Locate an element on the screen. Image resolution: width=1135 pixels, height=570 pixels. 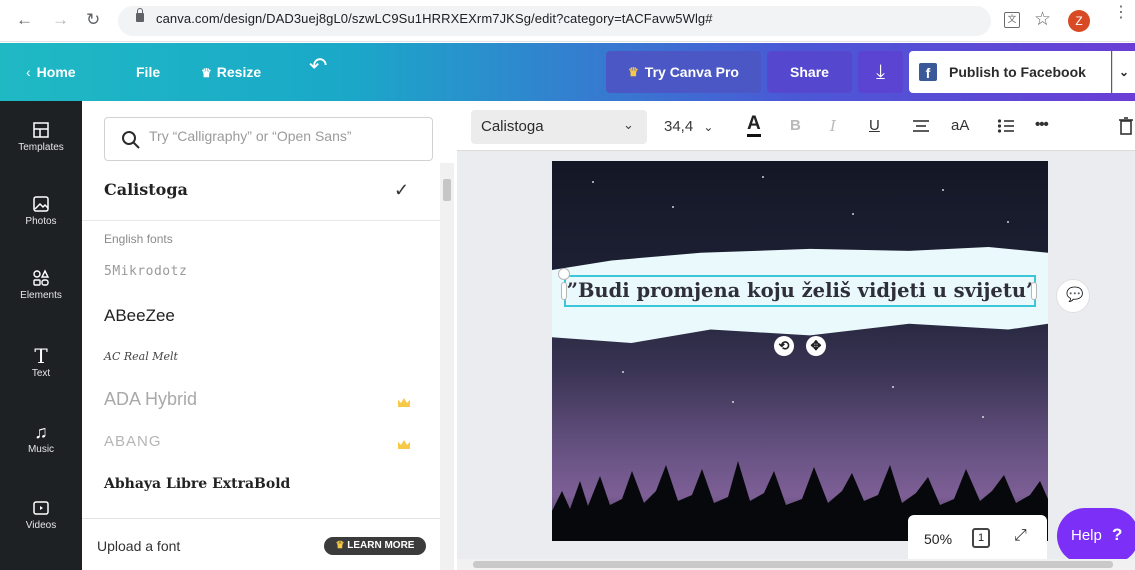
italic-button: I is located at coordinates (833, 126).